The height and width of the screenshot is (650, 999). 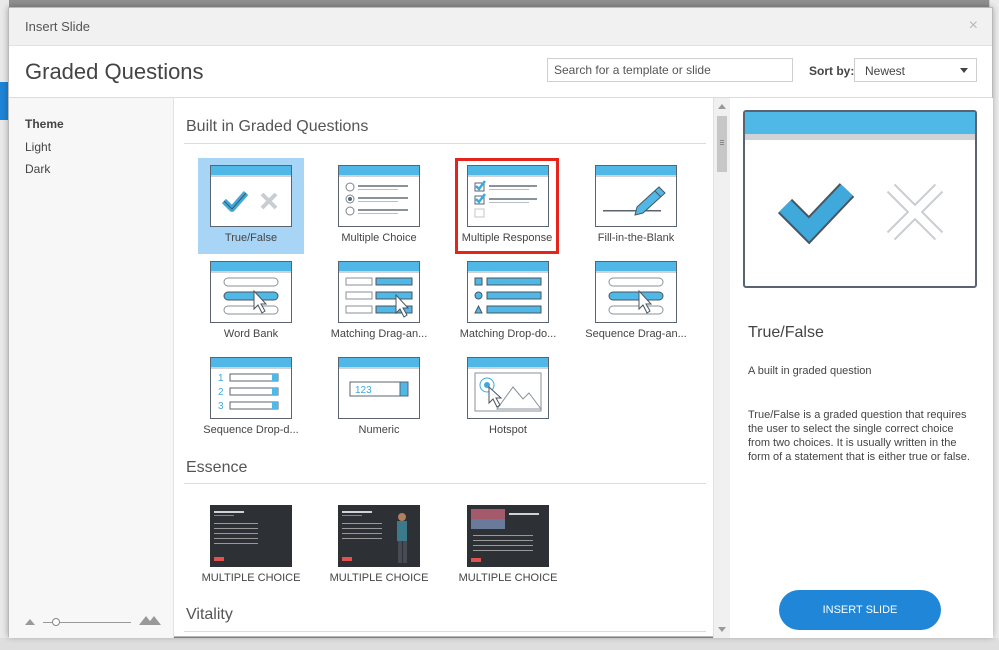 I want to click on scroll-down-icon, so click(x=722, y=629).